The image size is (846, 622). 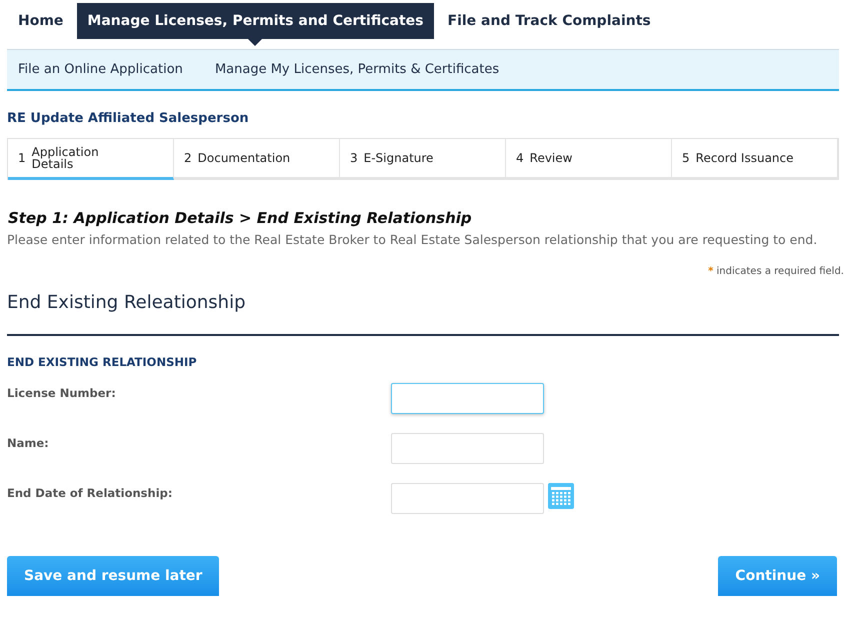 What do you see at coordinates (62, 393) in the screenshot?
I see `field-label: License Number:` at bounding box center [62, 393].